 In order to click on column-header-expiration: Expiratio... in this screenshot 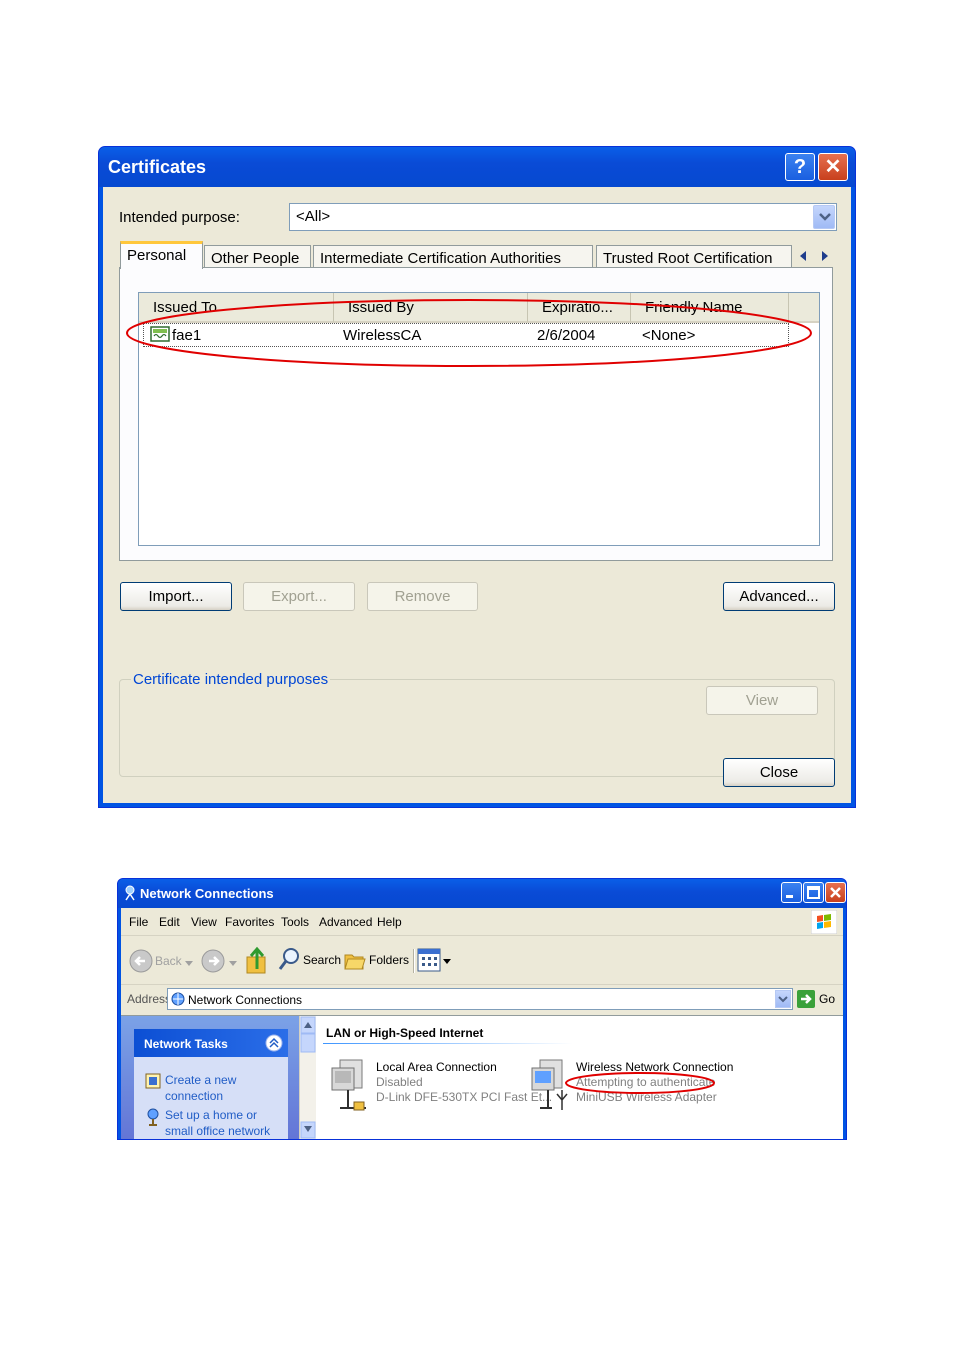, I will do `click(579, 308)`.